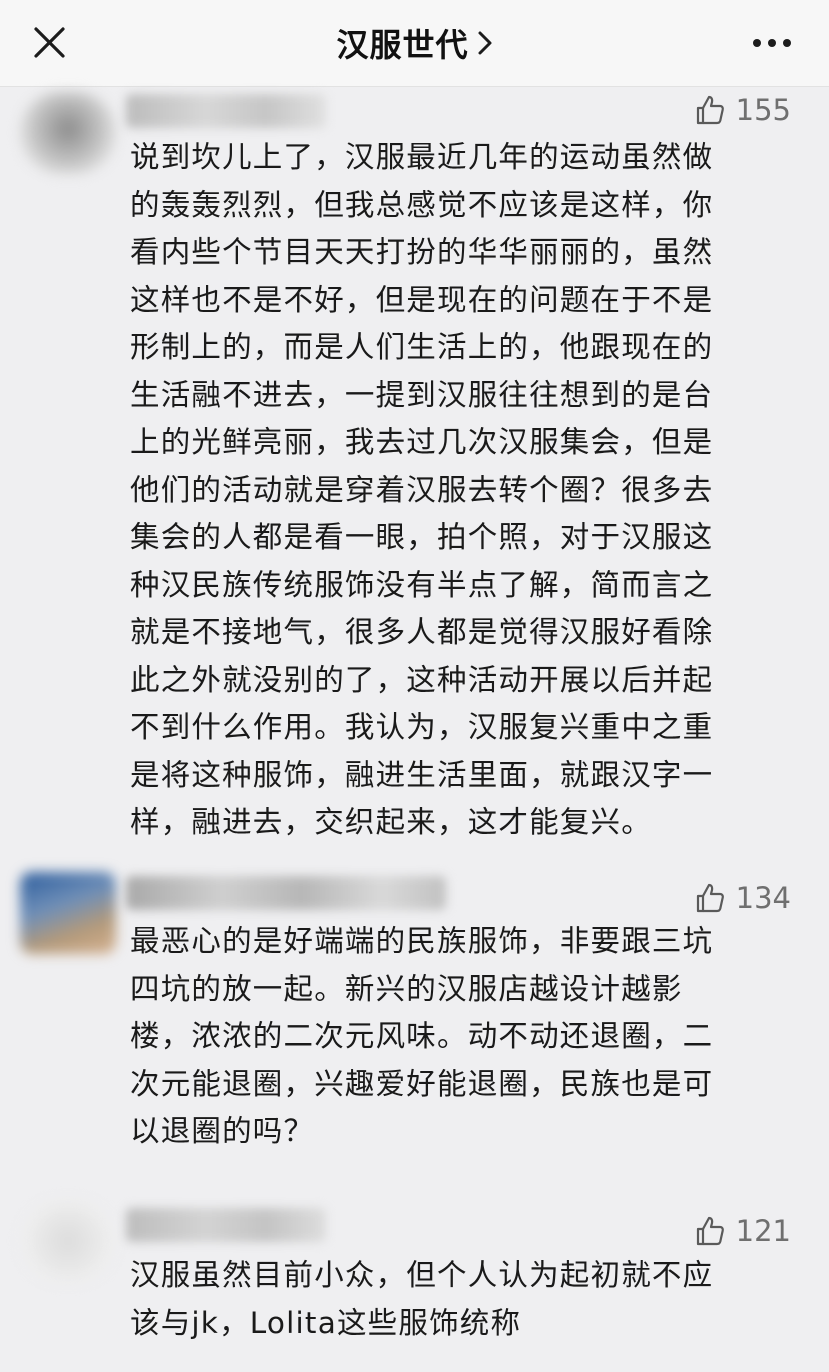  Describe the element at coordinates (422, 1299) in the screenshot. I see `comment-text: 汉服虽然目前小众，但个人认为起初就不应 该与jk，Lolita这些服饰统称` at that location.